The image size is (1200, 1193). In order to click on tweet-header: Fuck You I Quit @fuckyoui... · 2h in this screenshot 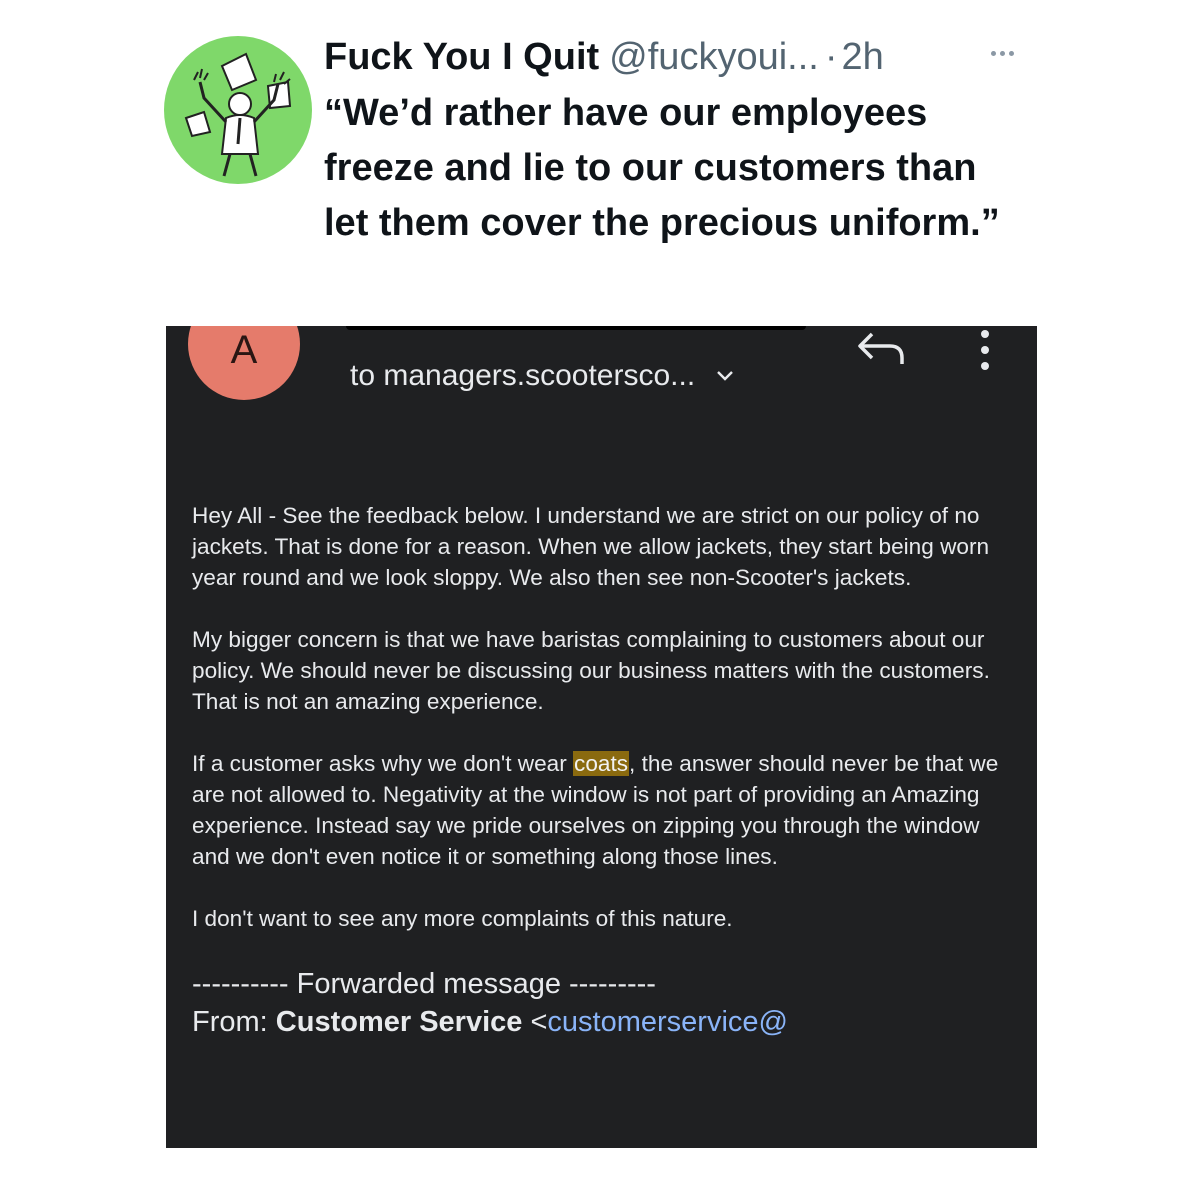, I will do `click(604, 57)`.